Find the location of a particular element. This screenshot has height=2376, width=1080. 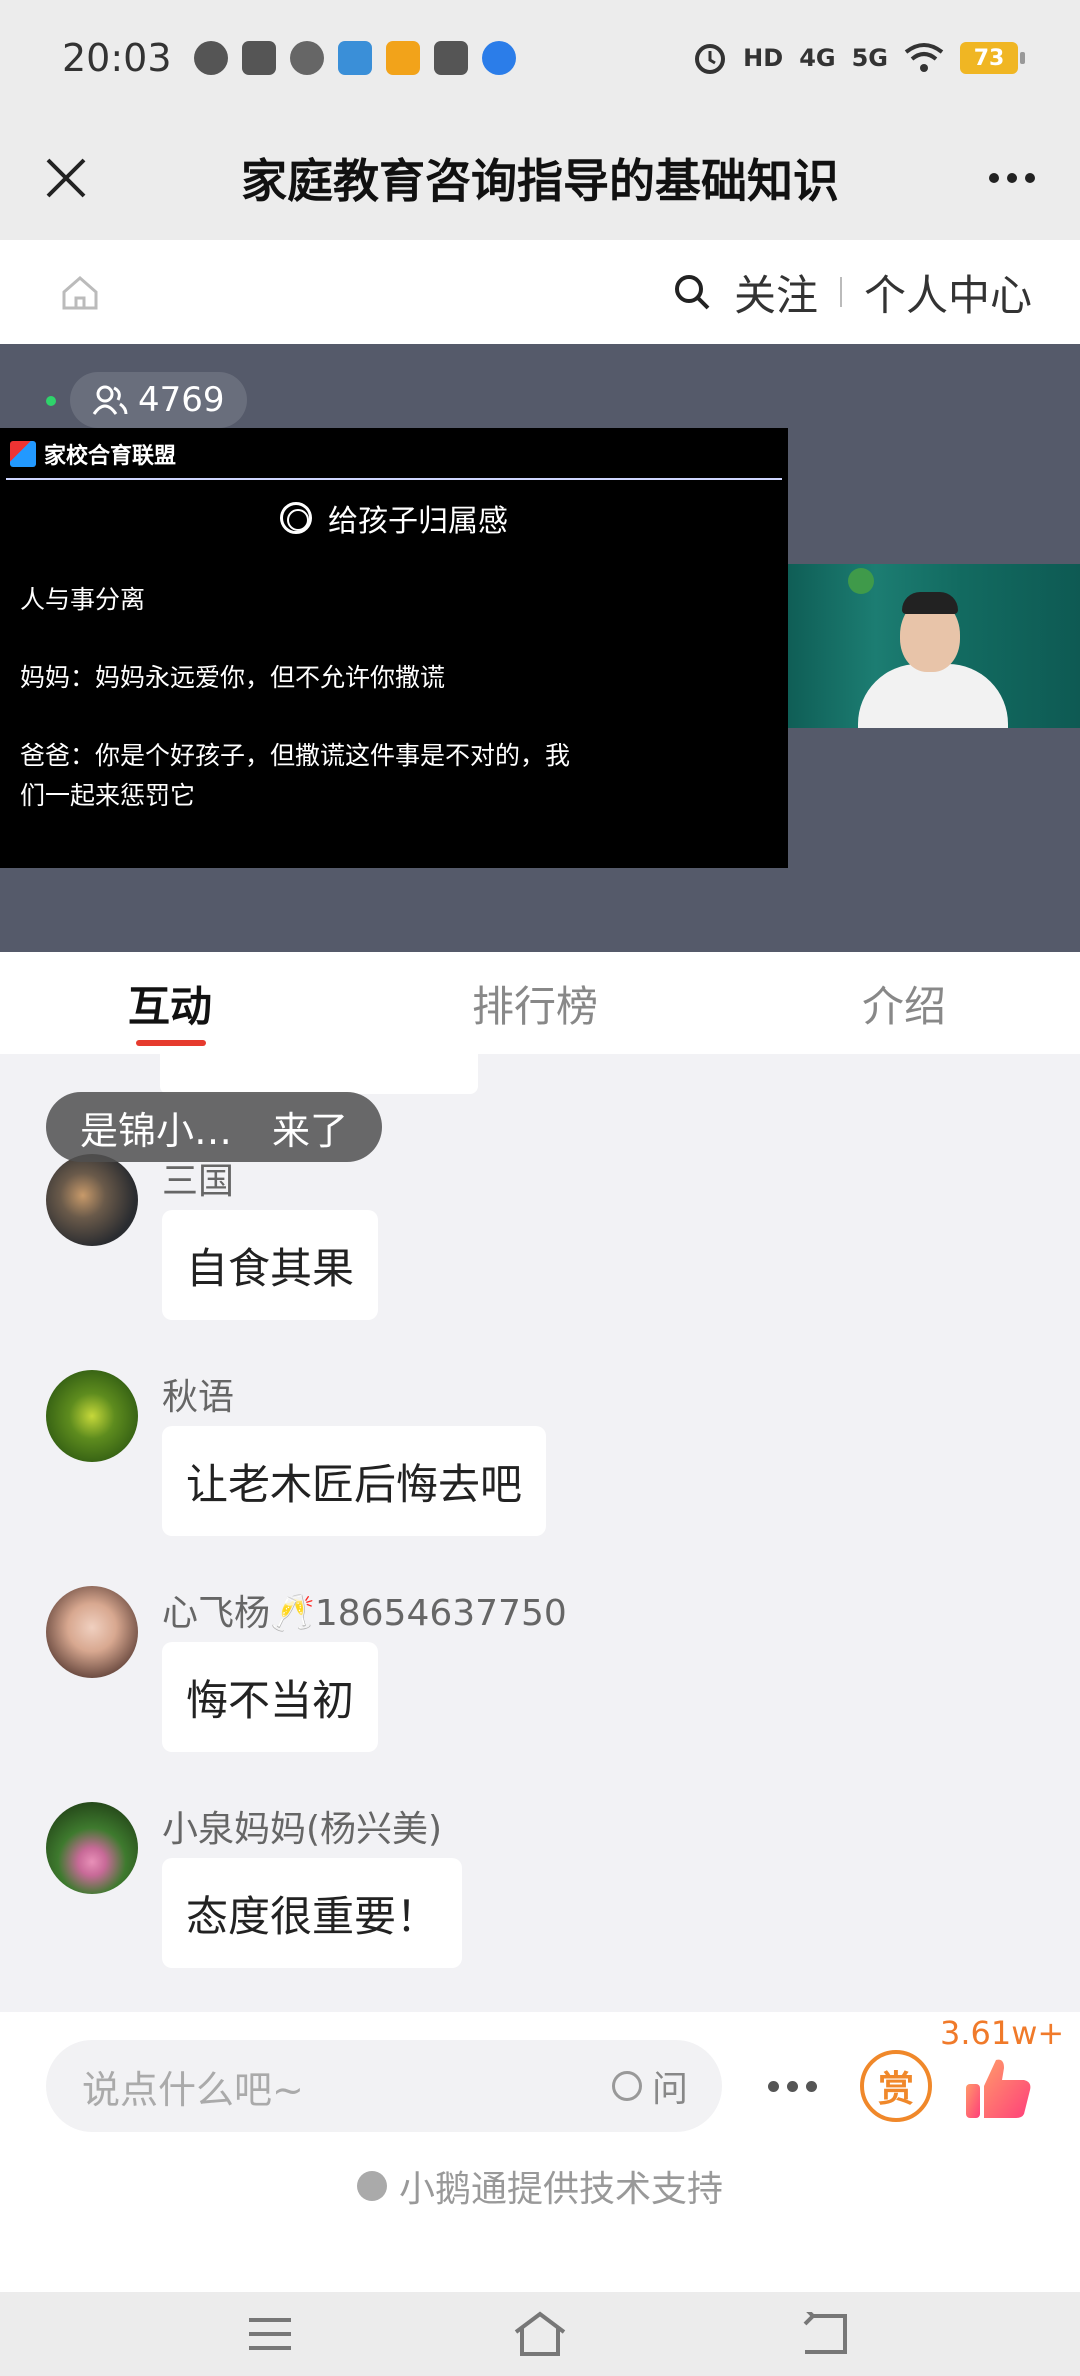

message-author: 秋语 is located at coordinates (198, 1397).